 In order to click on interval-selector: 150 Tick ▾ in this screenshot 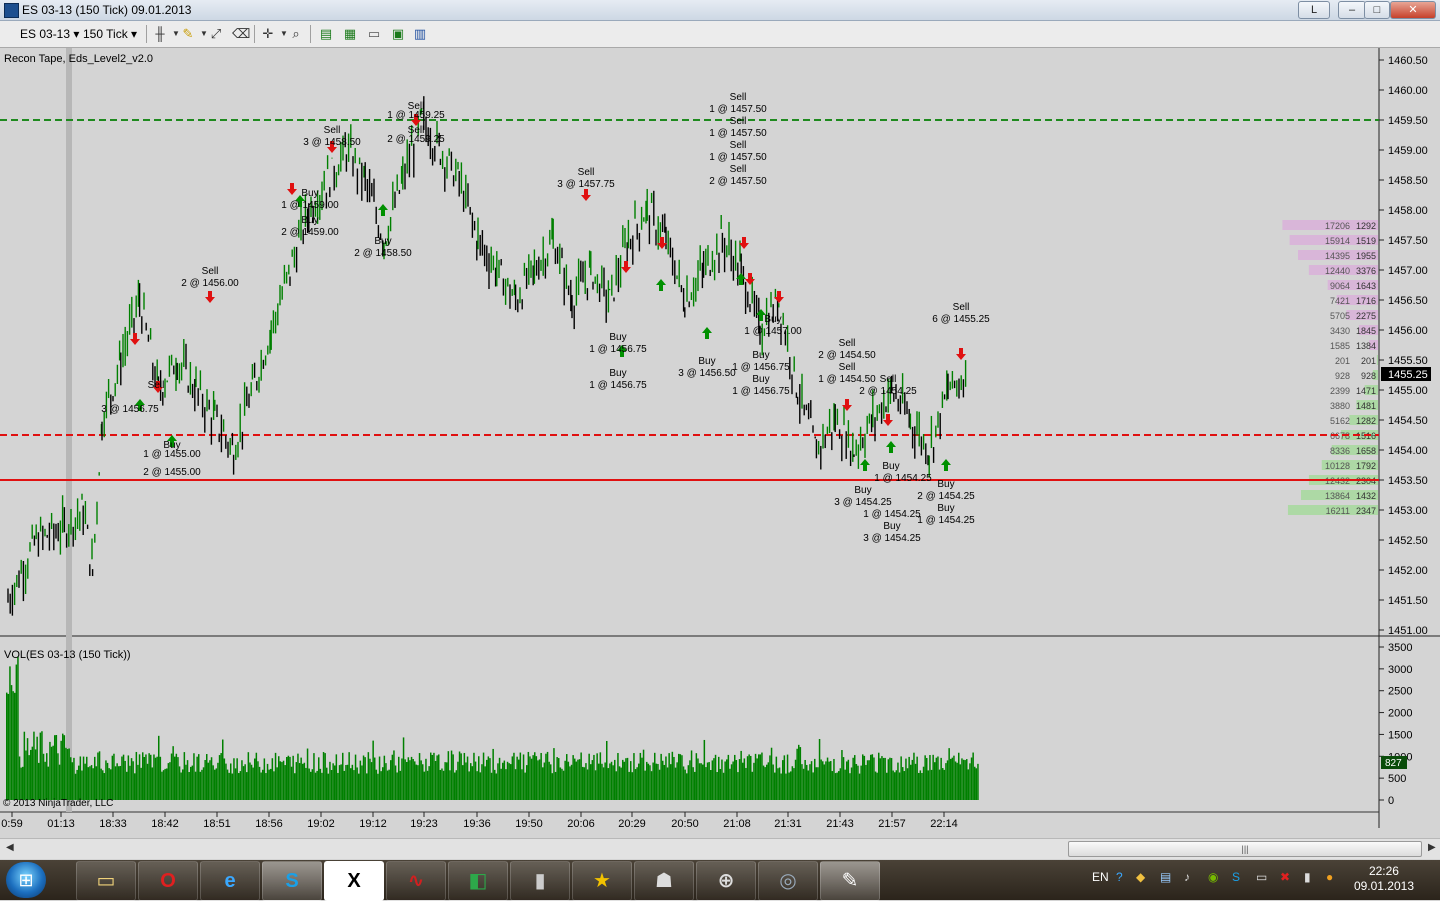, I will do `click(110, 34)`.